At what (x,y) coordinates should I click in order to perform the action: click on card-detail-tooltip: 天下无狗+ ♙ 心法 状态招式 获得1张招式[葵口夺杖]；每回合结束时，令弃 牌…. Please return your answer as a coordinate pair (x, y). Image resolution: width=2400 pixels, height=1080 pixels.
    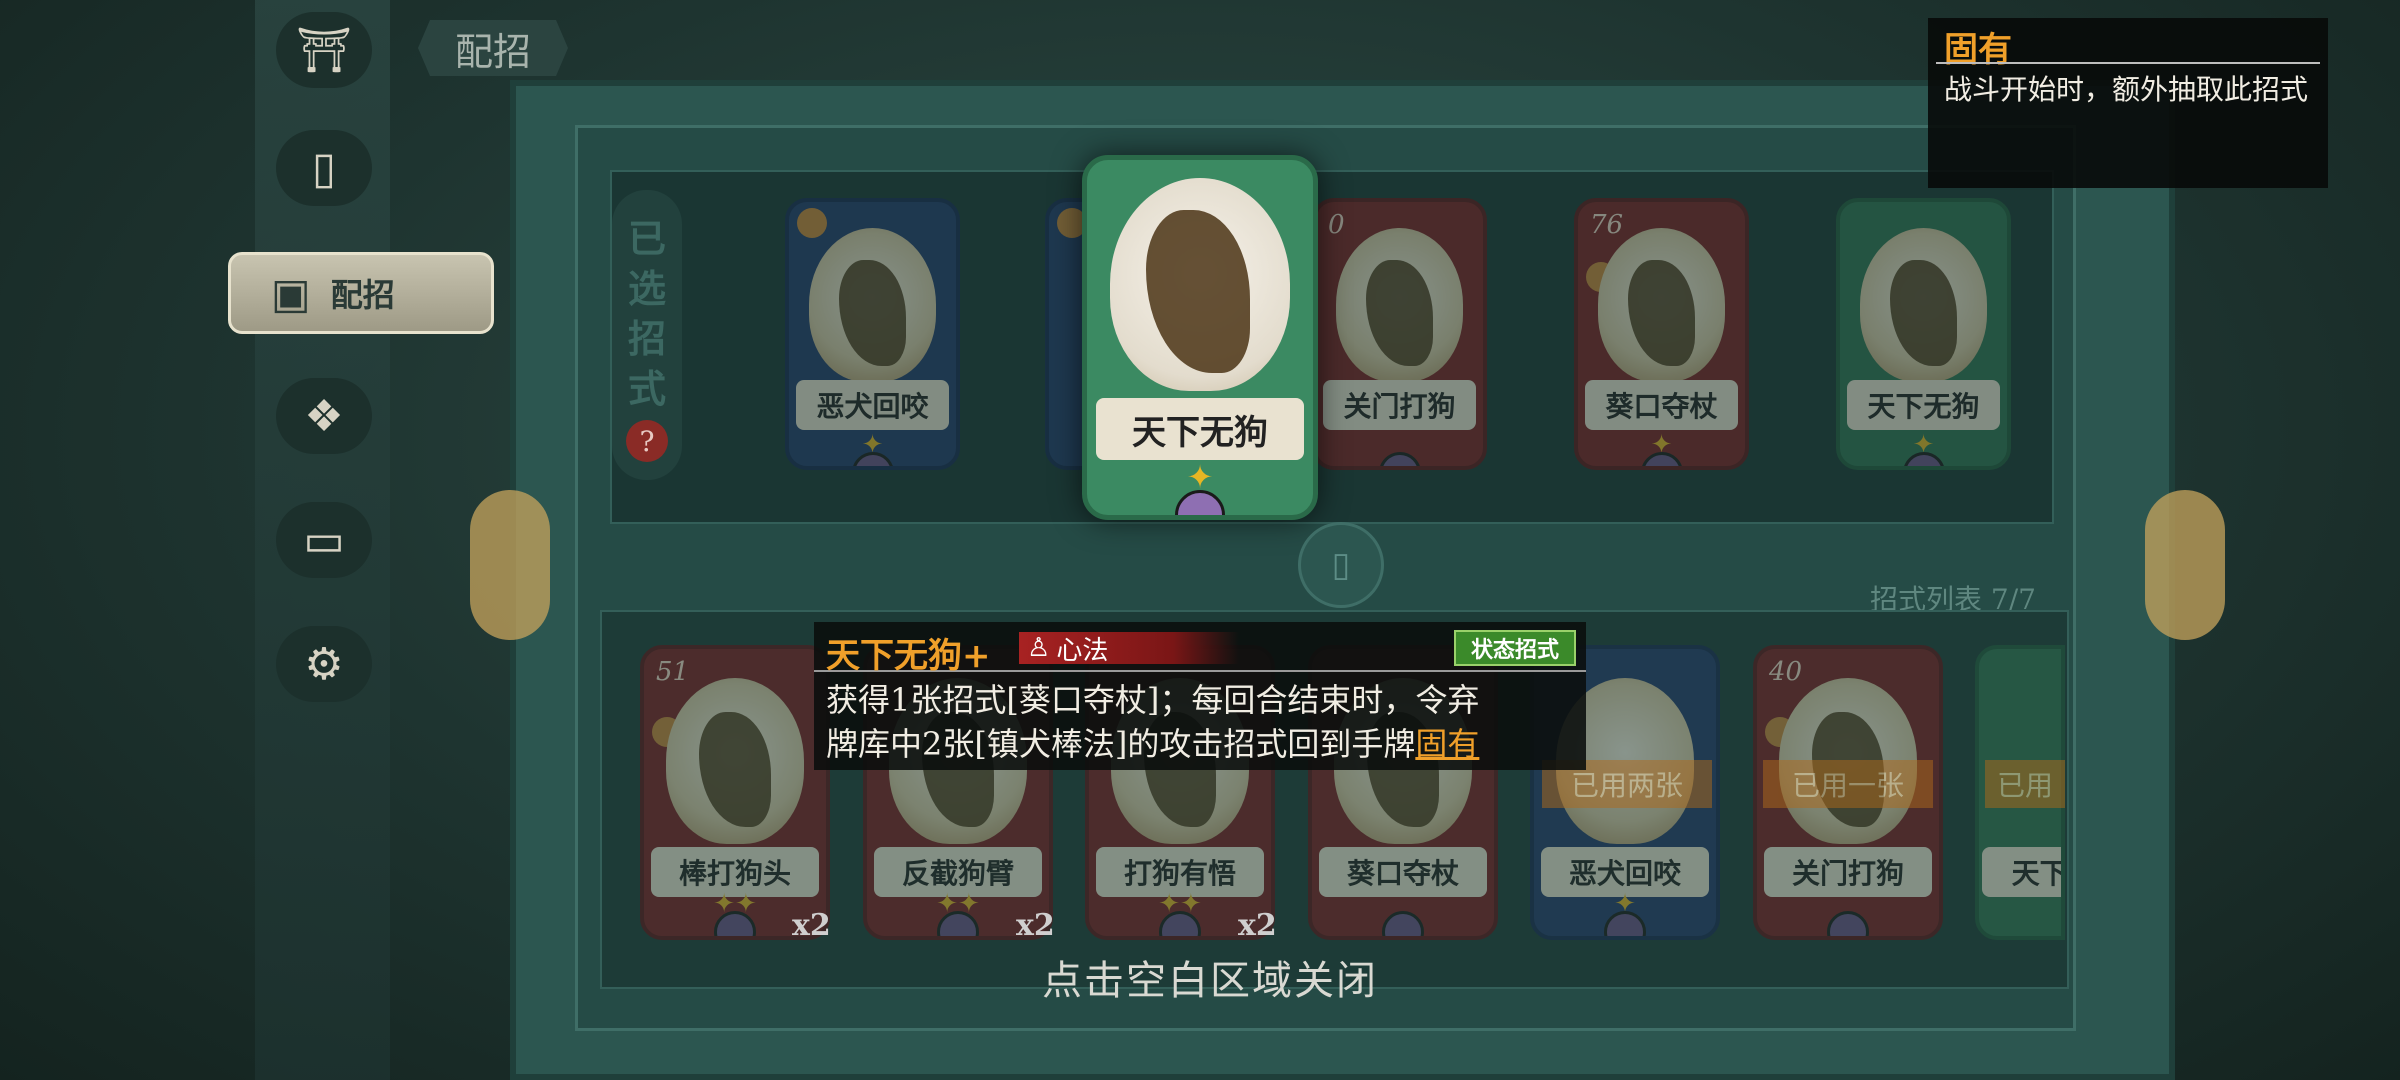
    Looking at the image, I should click on (1200, 696).